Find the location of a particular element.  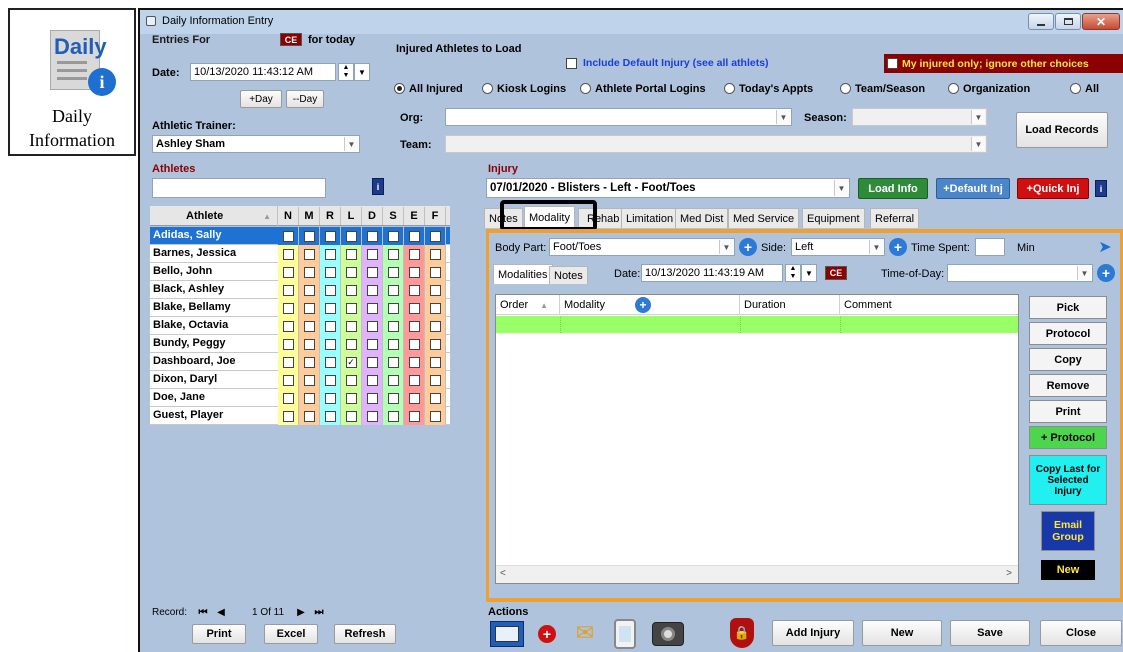

protocol-button: Protocol is located at coordinates (1068, 333).